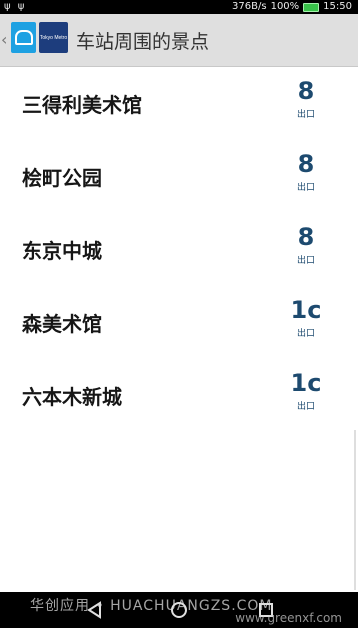  I want to click on battery-icon, so click(311, 7).